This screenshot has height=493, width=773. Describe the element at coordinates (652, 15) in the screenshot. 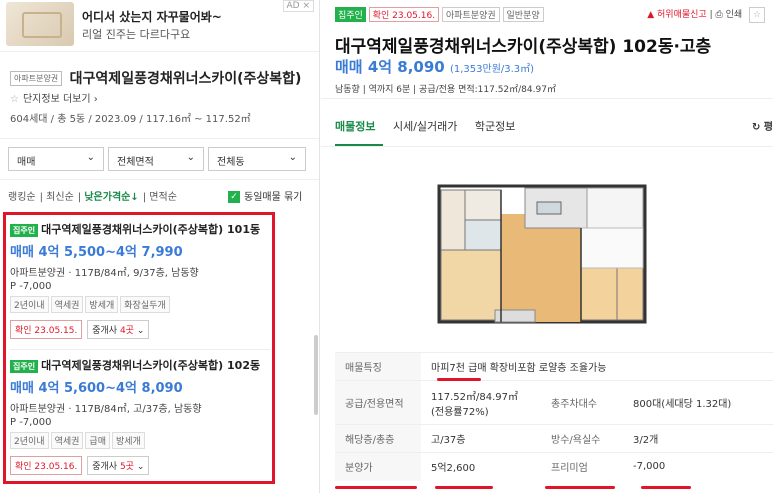

I see `siren-icon: ▲` at that location.